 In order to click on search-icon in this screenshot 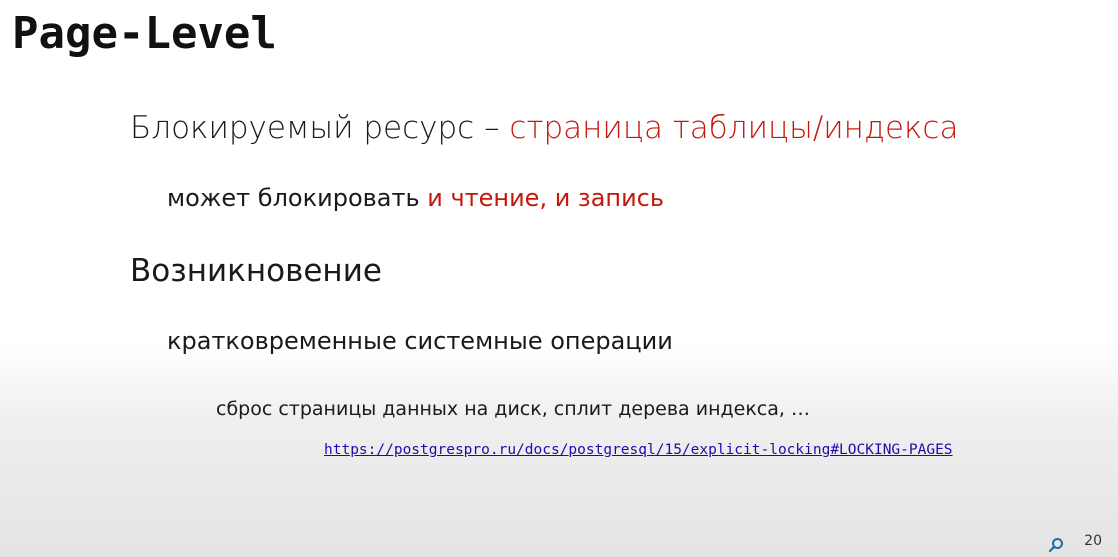, I will do `click(1056, 545)`.